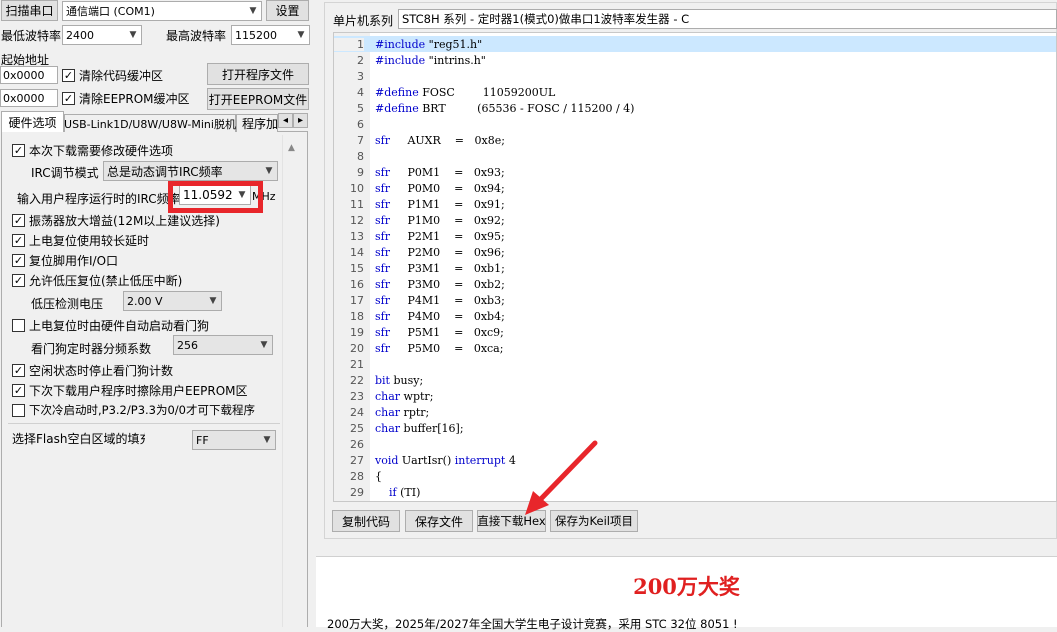 The image size is (1057, 632). What do you see at coordinates (546, 19) in the screenshot?
I see `series-value: STC8H 系列 - 定时器1(模式0)做串口1波特率发生器 - C` at bounding box center [546, 19].